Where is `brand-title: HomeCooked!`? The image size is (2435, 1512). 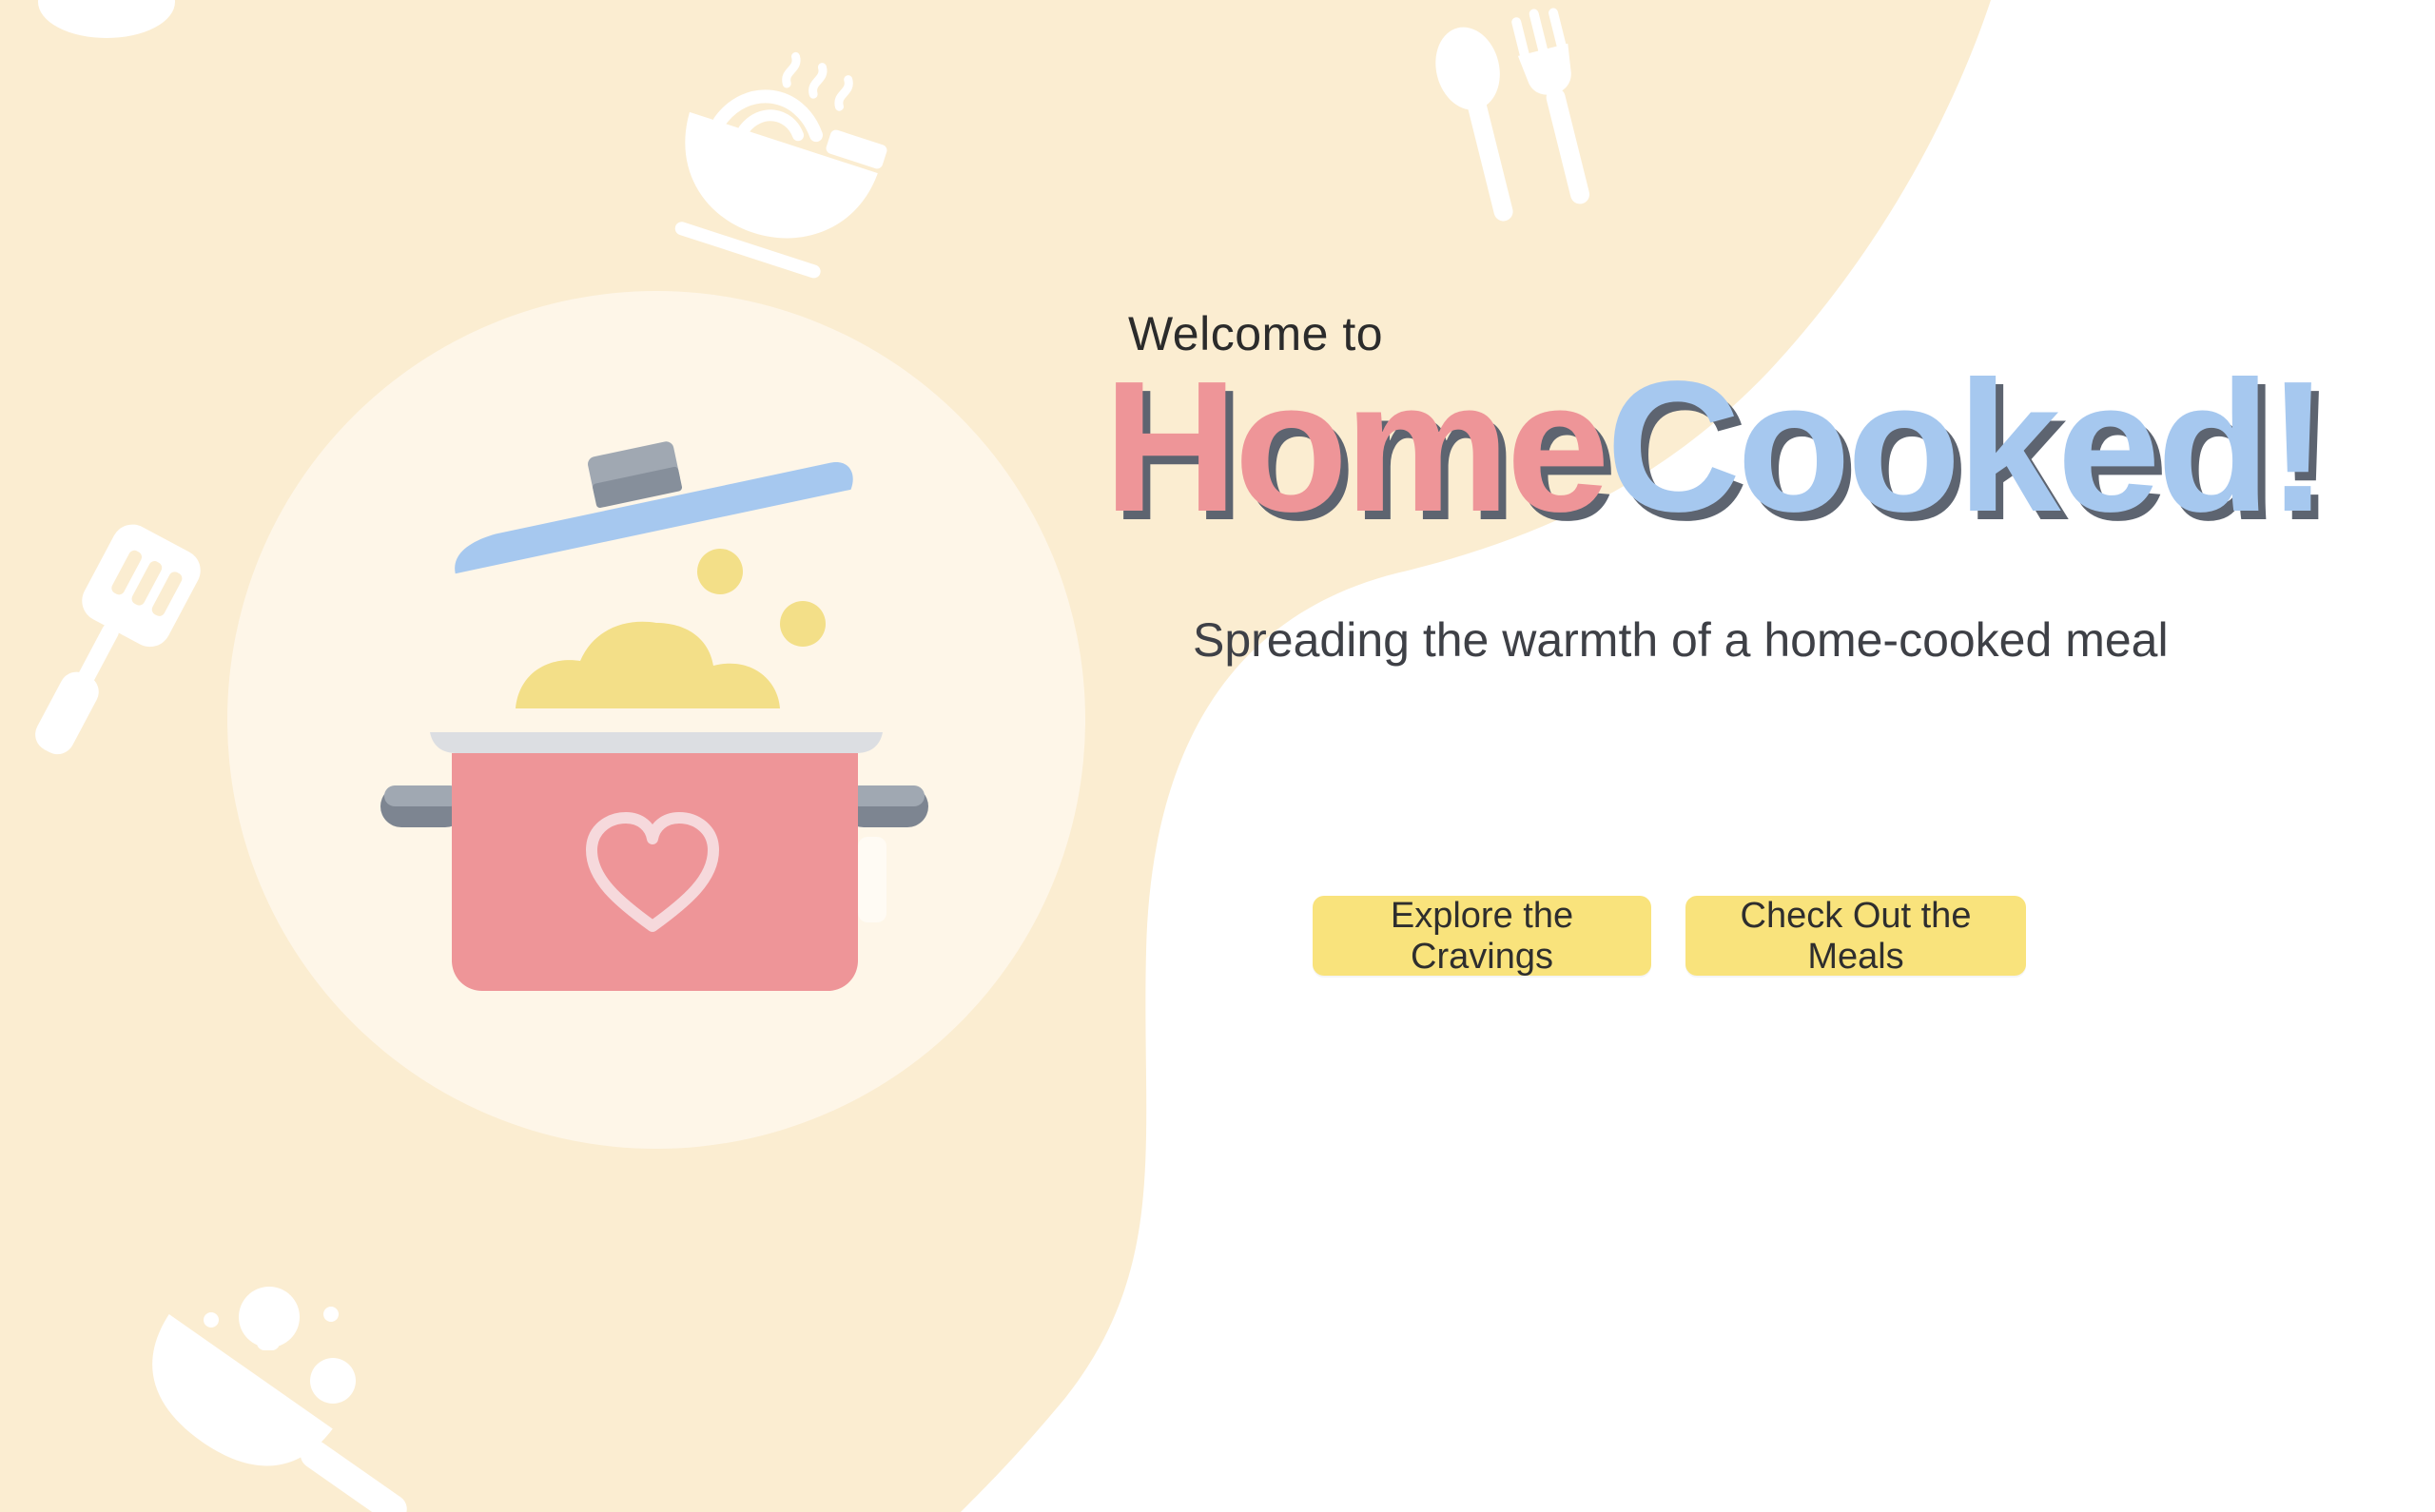
brand-title: HomeCooked! is located at coordinates (1716, 447).